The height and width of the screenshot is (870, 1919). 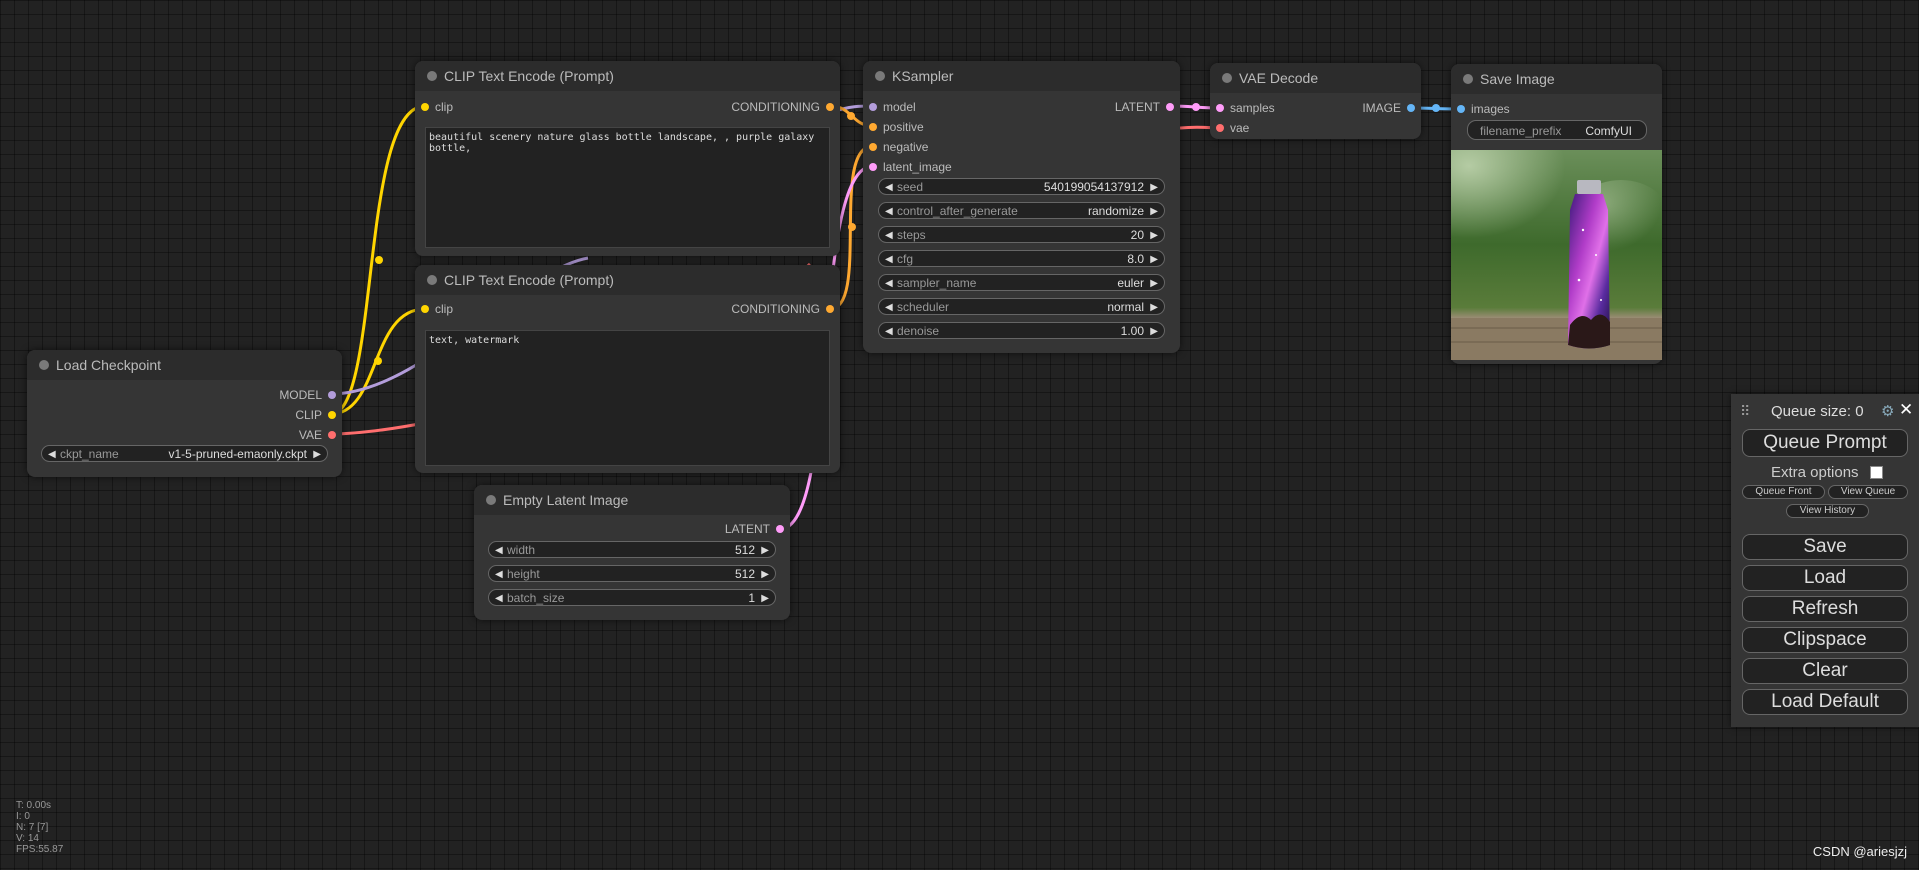 What do you see at coordinates (1232, 128) in the screenshot?
I see `input-slot-vae: vae` at bounding box center [1232, 128].